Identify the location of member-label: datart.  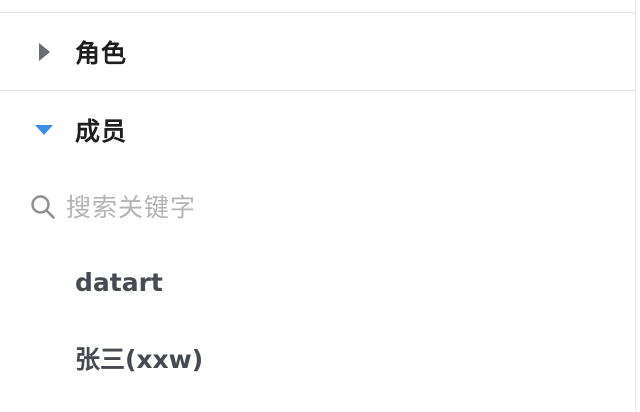
(119, 282).